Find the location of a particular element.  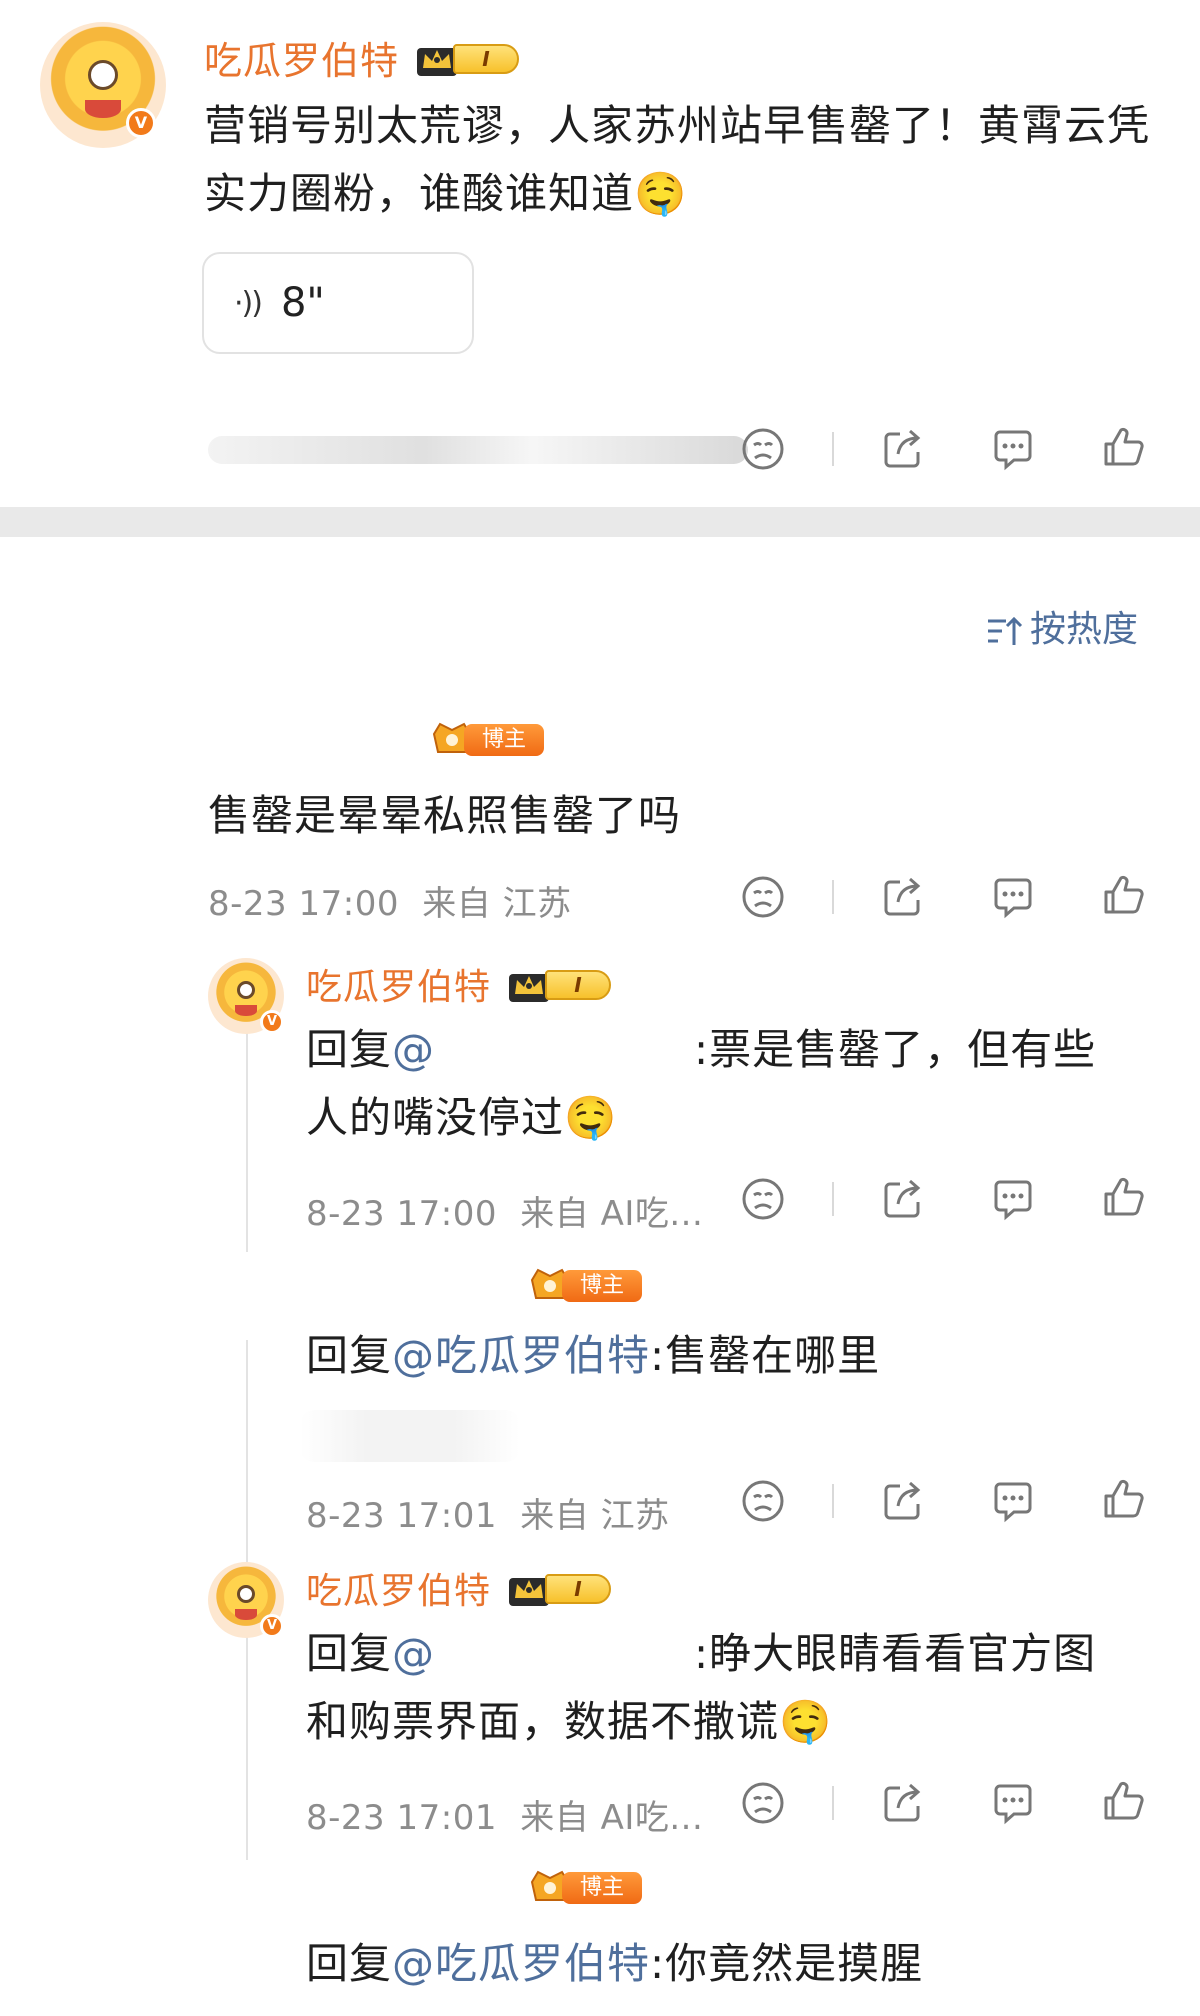

comment-text: 售罄是晕晕私照售罄了吗 is located at coordinates (445, 815).